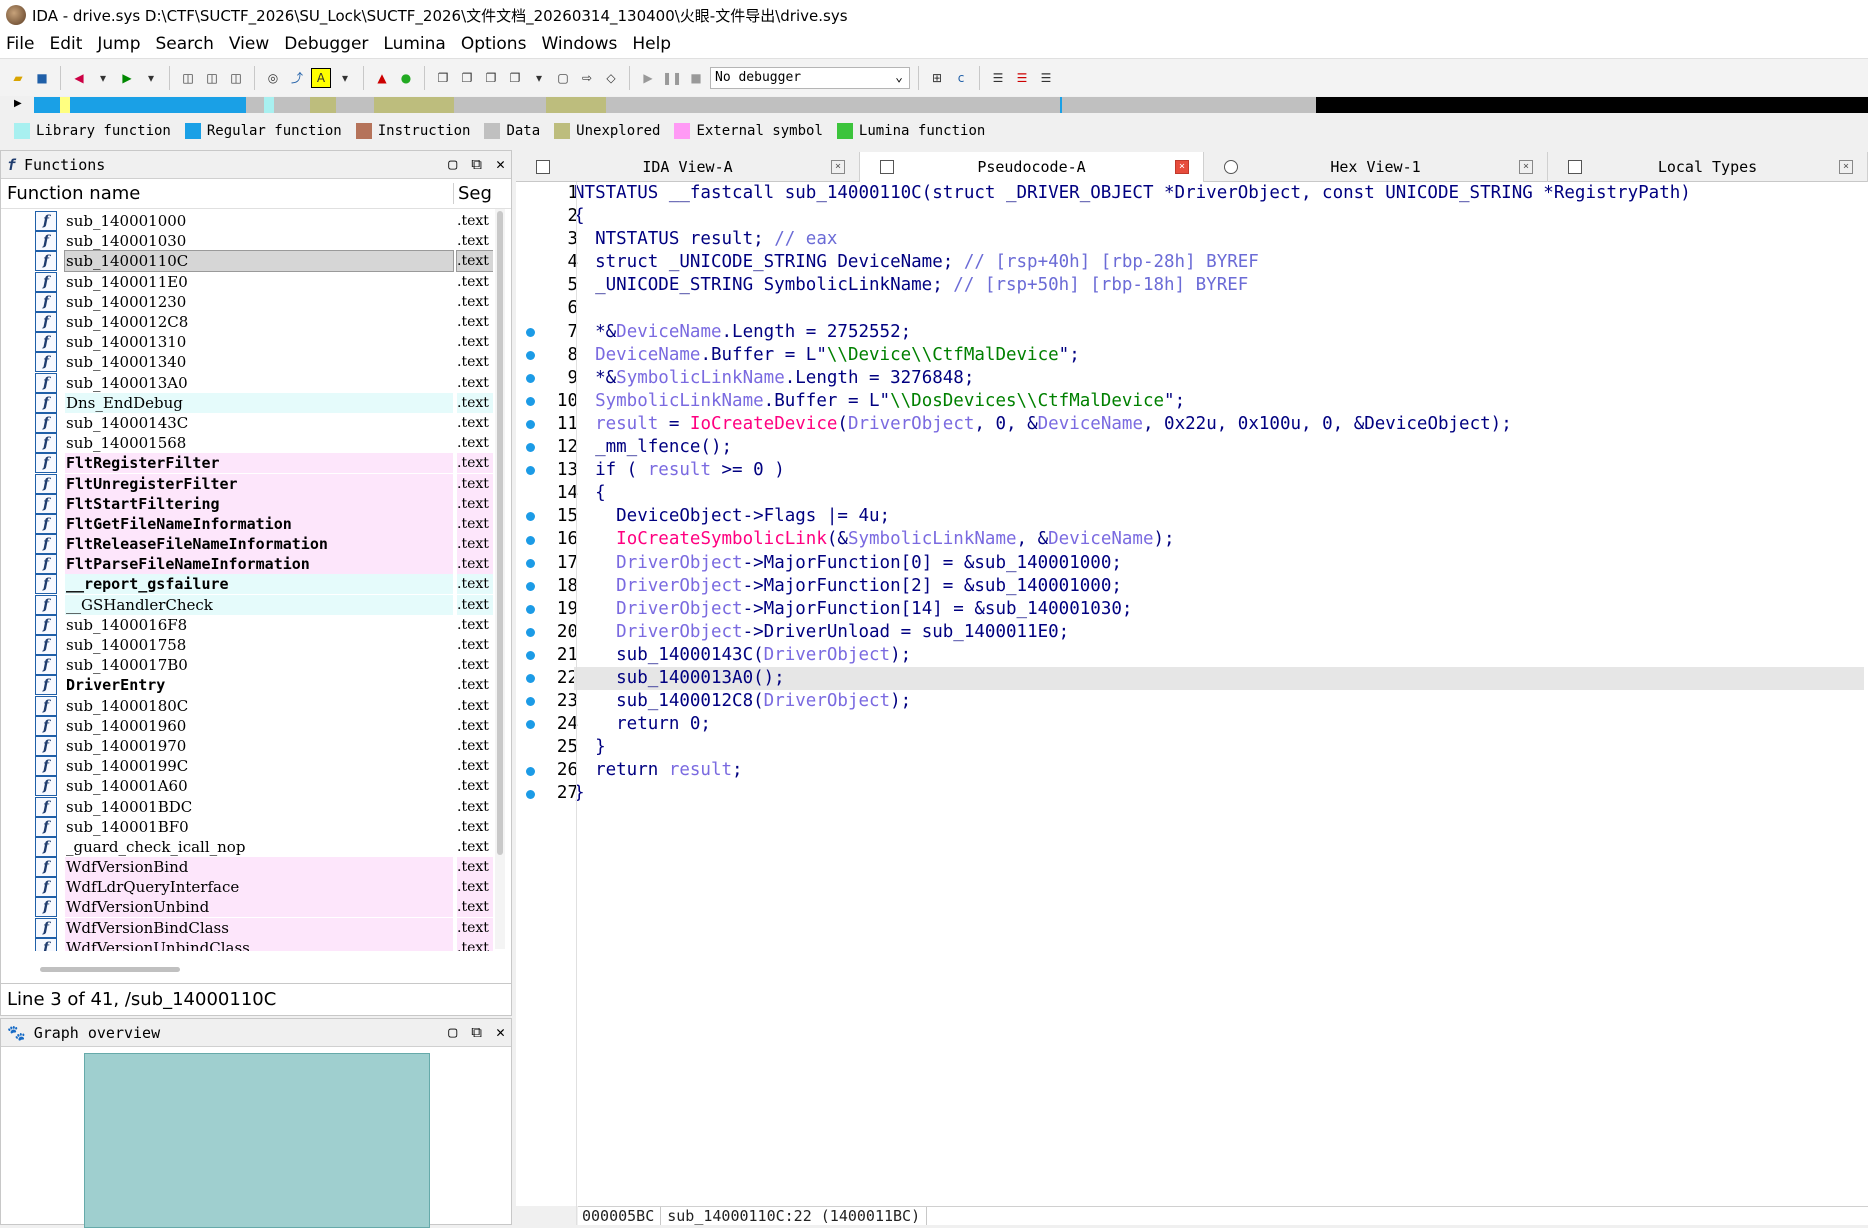 The image size is (1868, 1228). What do you see at coordinates (247, 846) in the screenshot?
I see `function-row: f _guard_check_icall_nop .text` at bounding box center [247, 846].